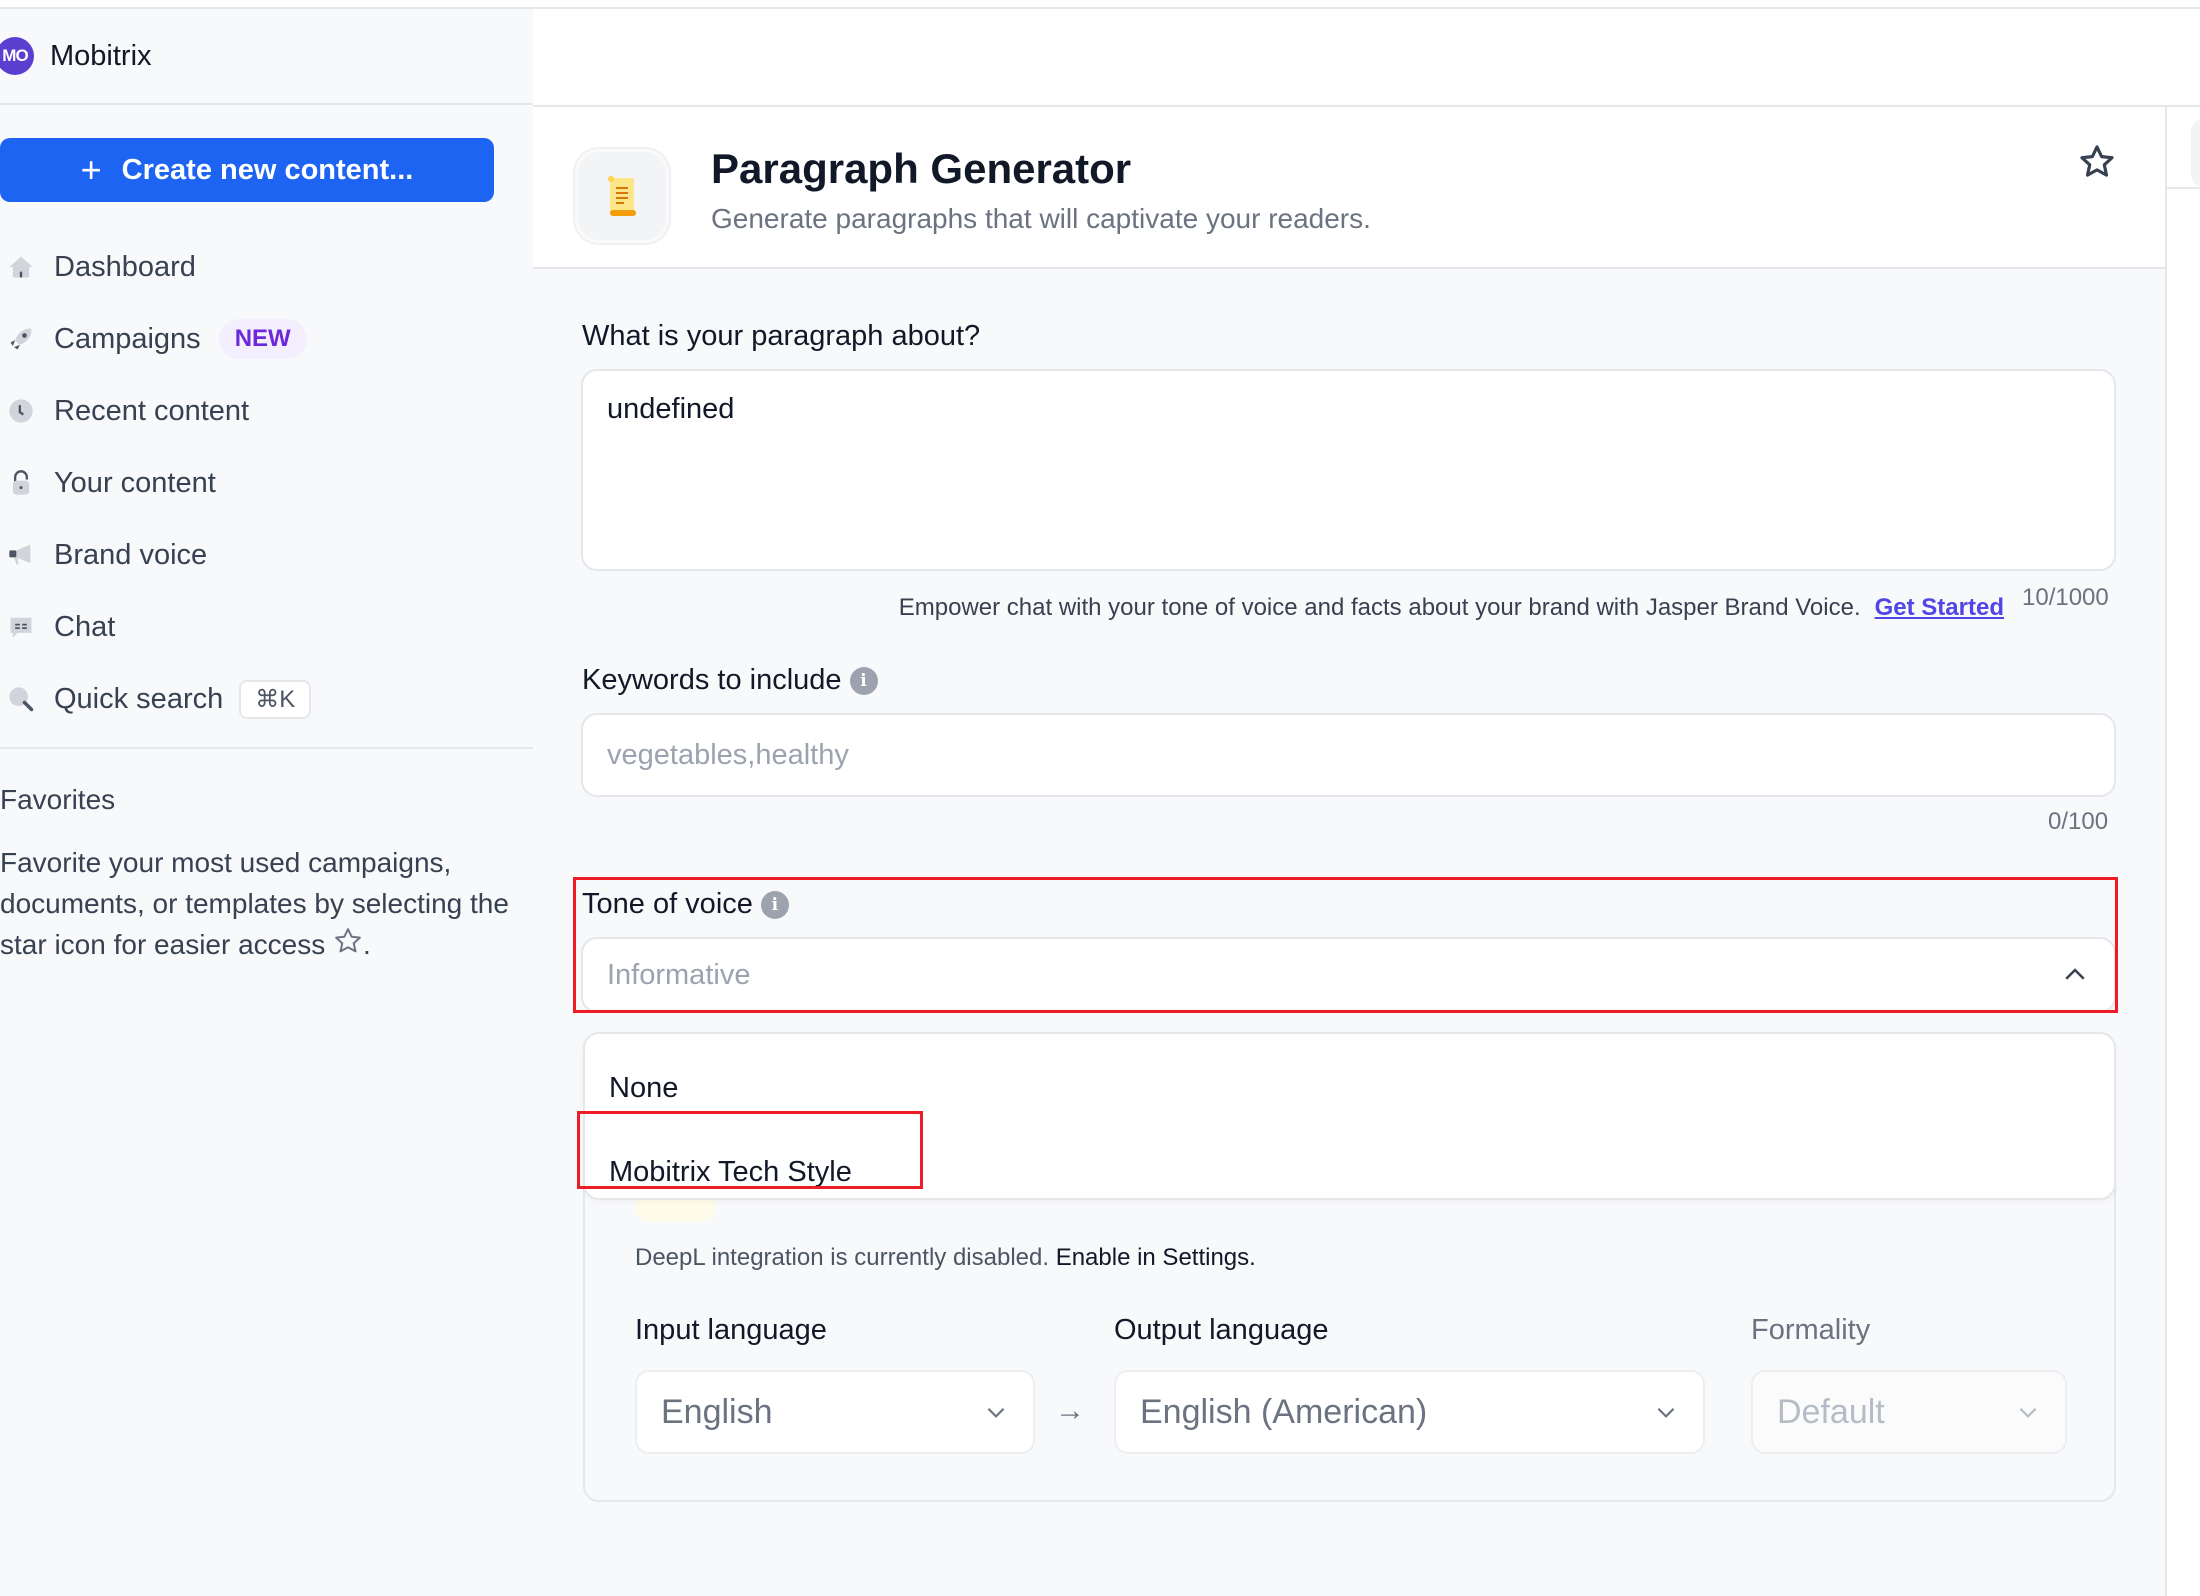 This screenshot has height=1596, width=2200. Describe the element at coordinates (679, 974) in the screenshot. I see `tone-value: Informative` at that location.